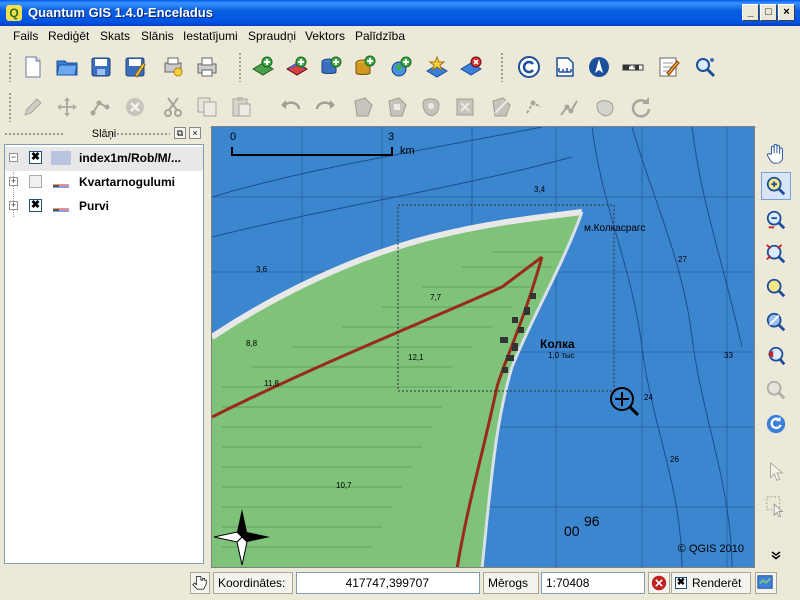 The image size is (800, 600). Describe the element at coordinates (776, 356) in the screenshot. I see `zoom-last-icon` at that location.